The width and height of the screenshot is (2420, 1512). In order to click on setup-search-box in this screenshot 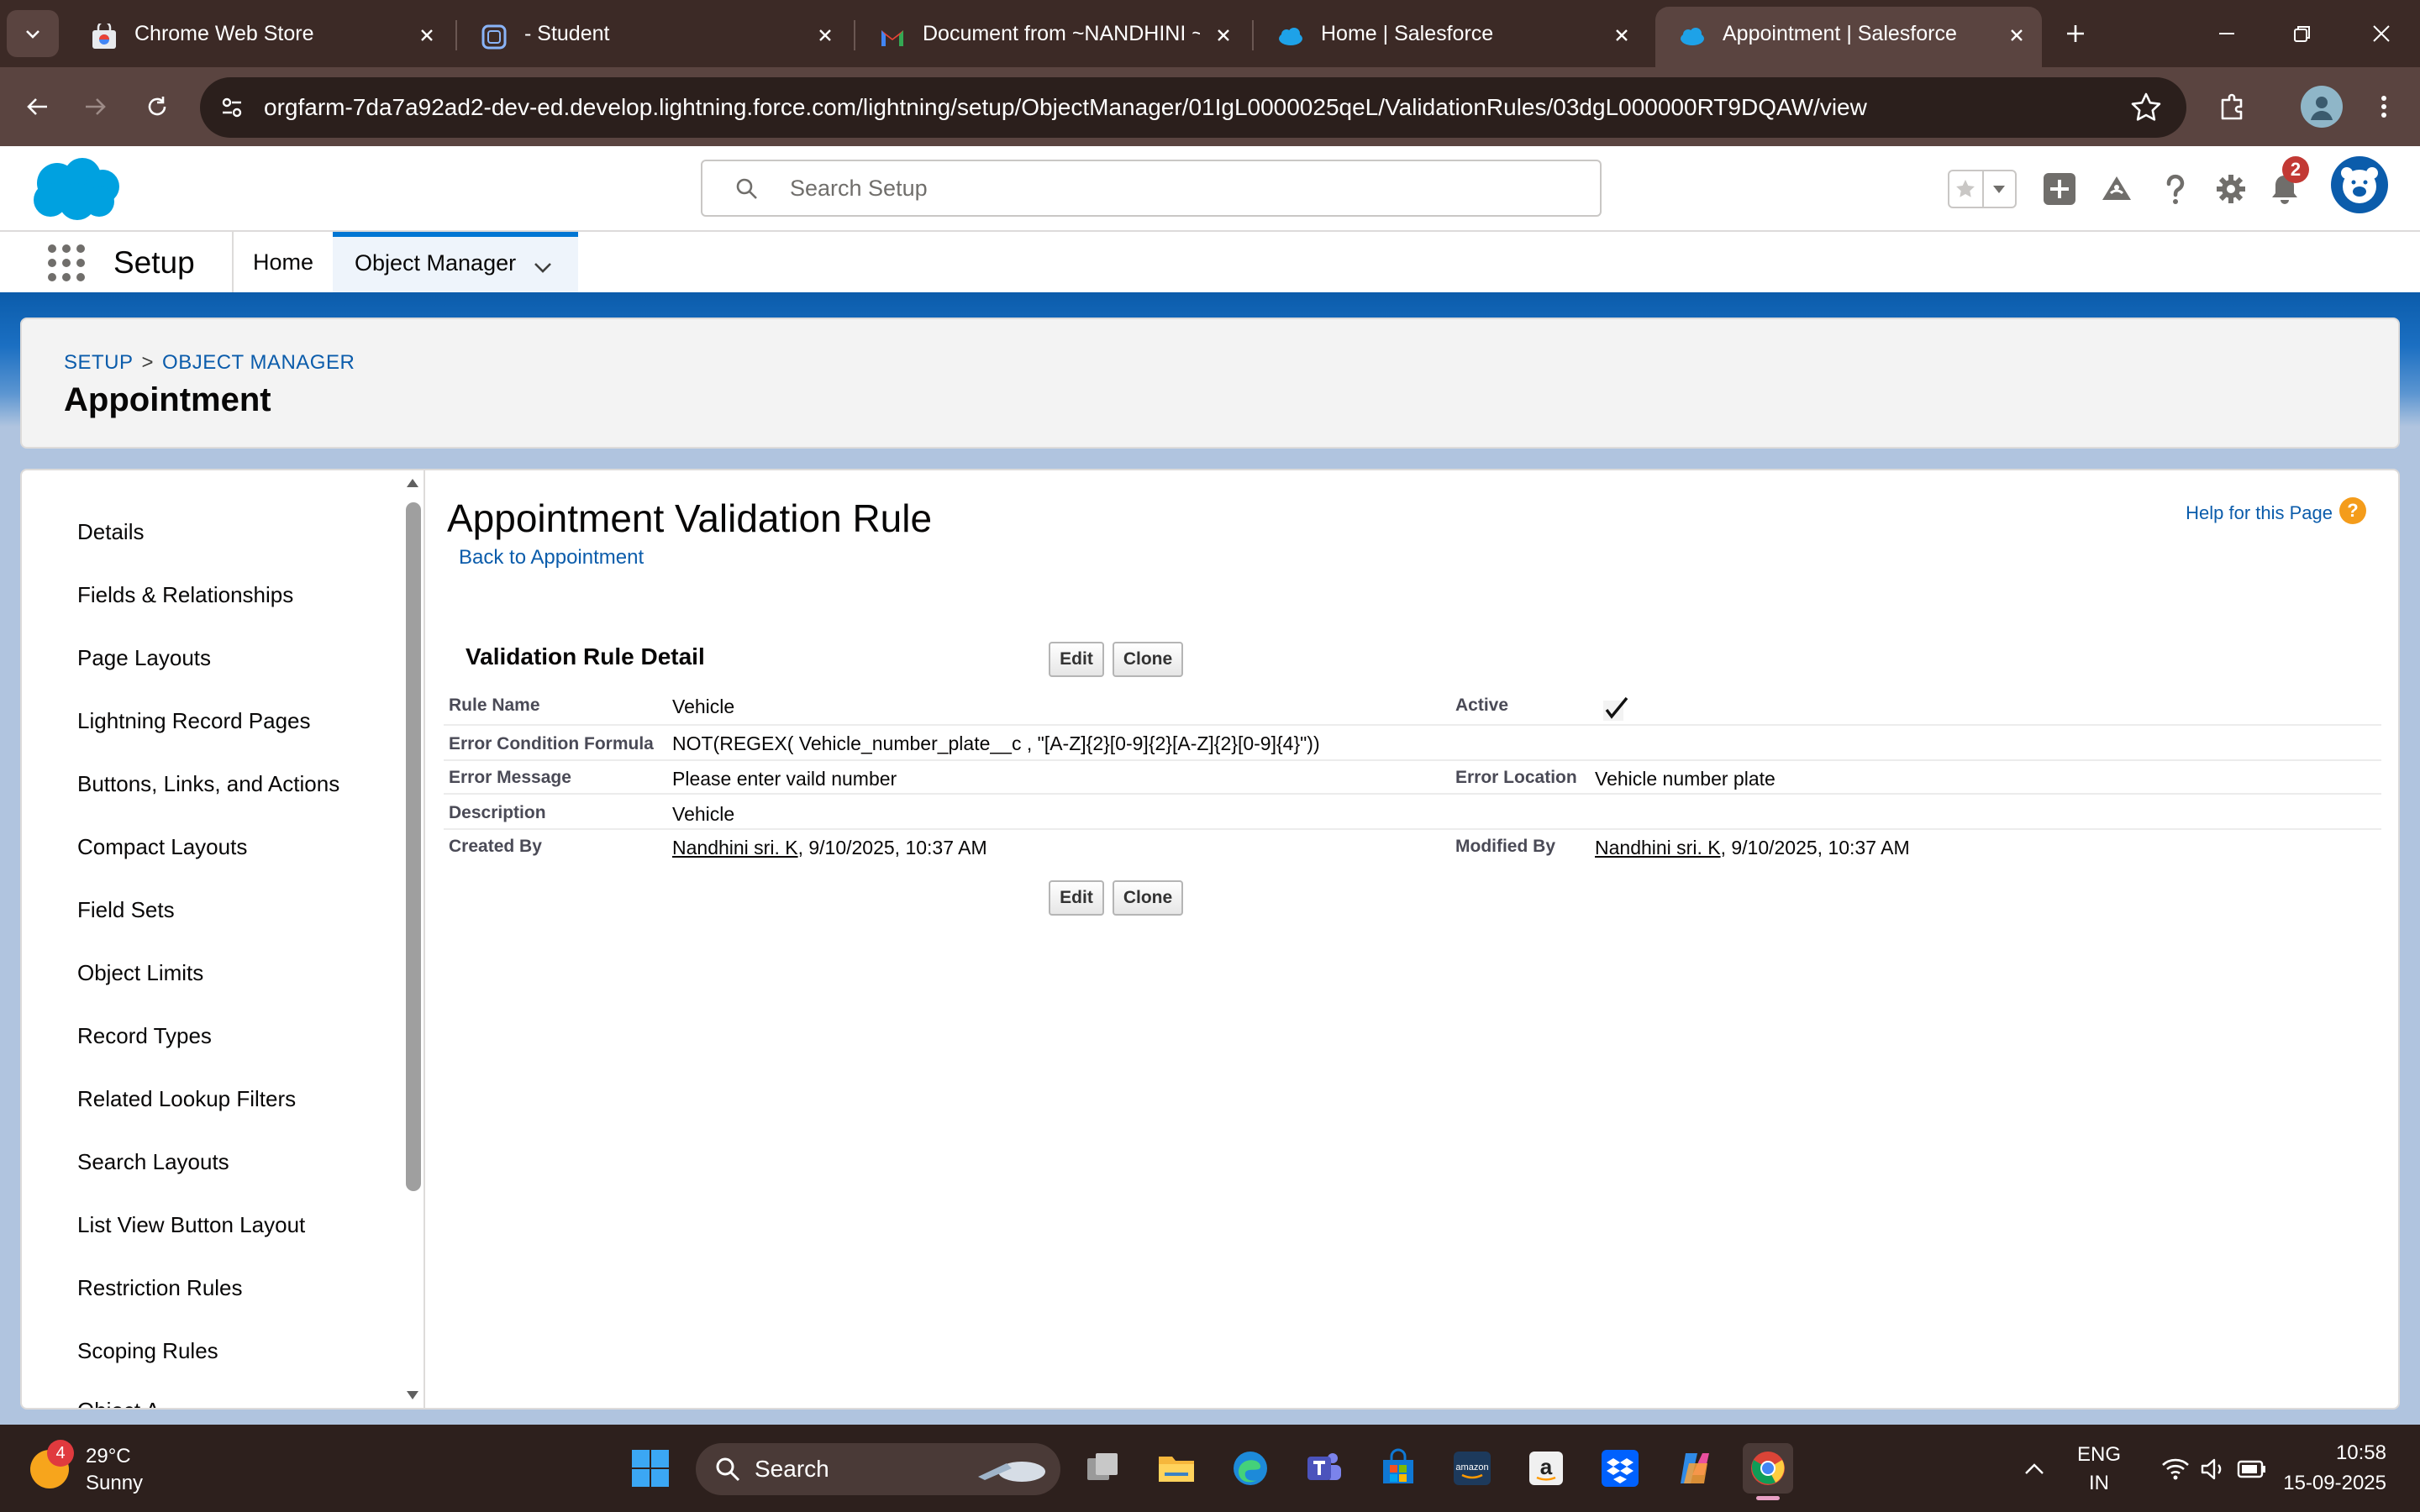, I will do `click(1151, 188)`.